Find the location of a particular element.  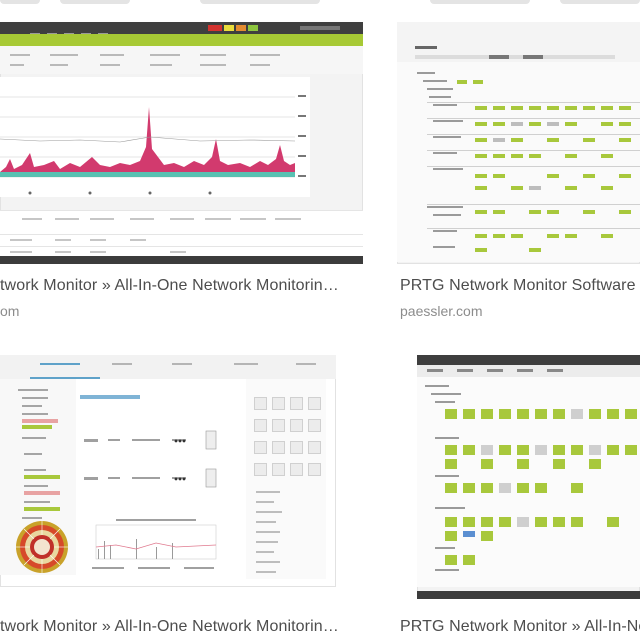

sensor-title-bar is located at coordinates (181, 40).